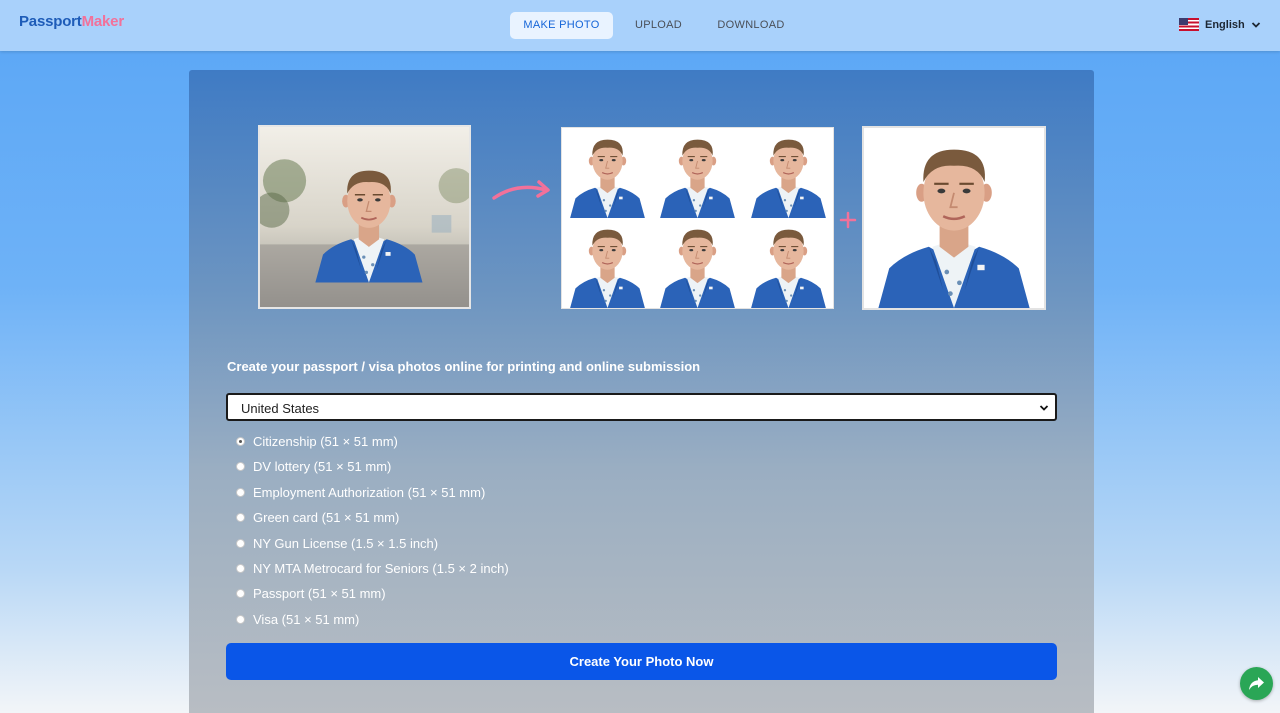 The width and height of the screenshot is (1280, 713). I want to click on nav-upload: UPLOAD, so click(658, 25).